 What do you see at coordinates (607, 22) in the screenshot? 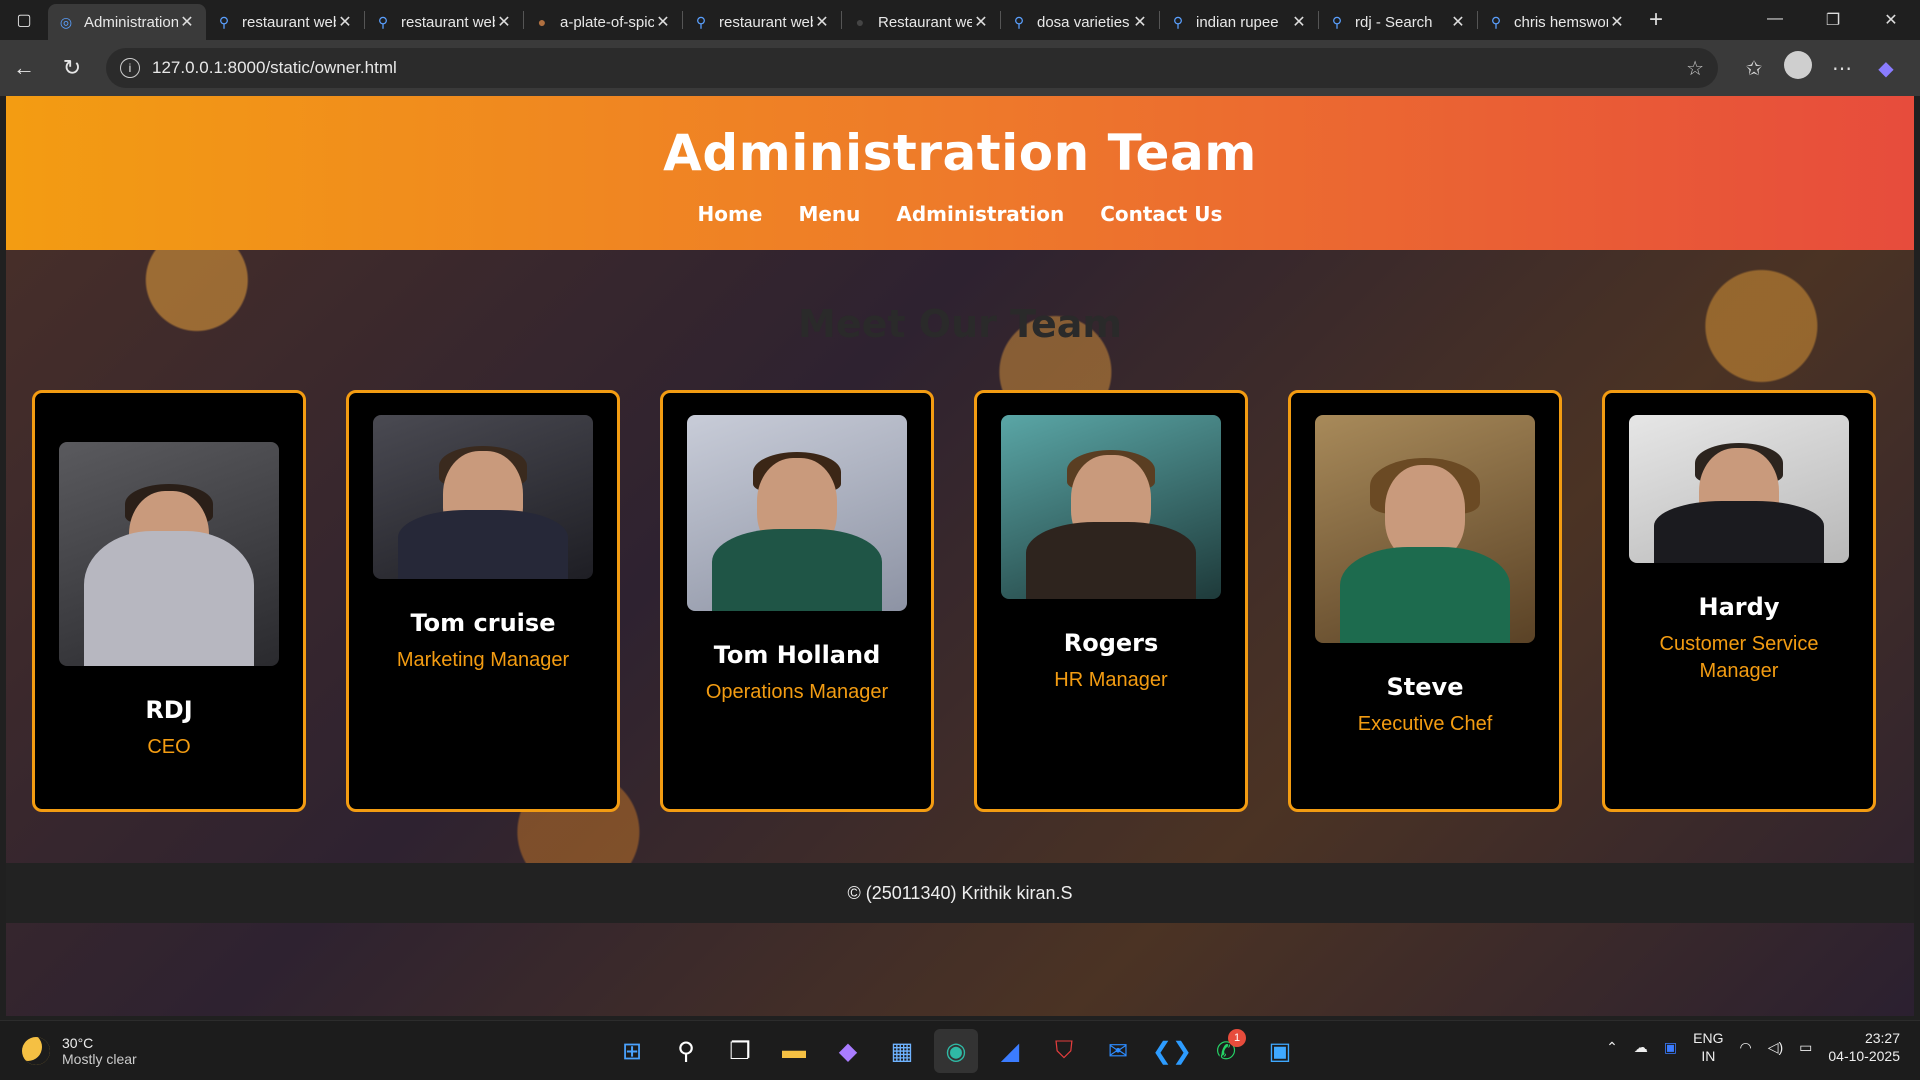
I see `tab-title: a-plate-of-spicy` at bounding box center [607, 22].